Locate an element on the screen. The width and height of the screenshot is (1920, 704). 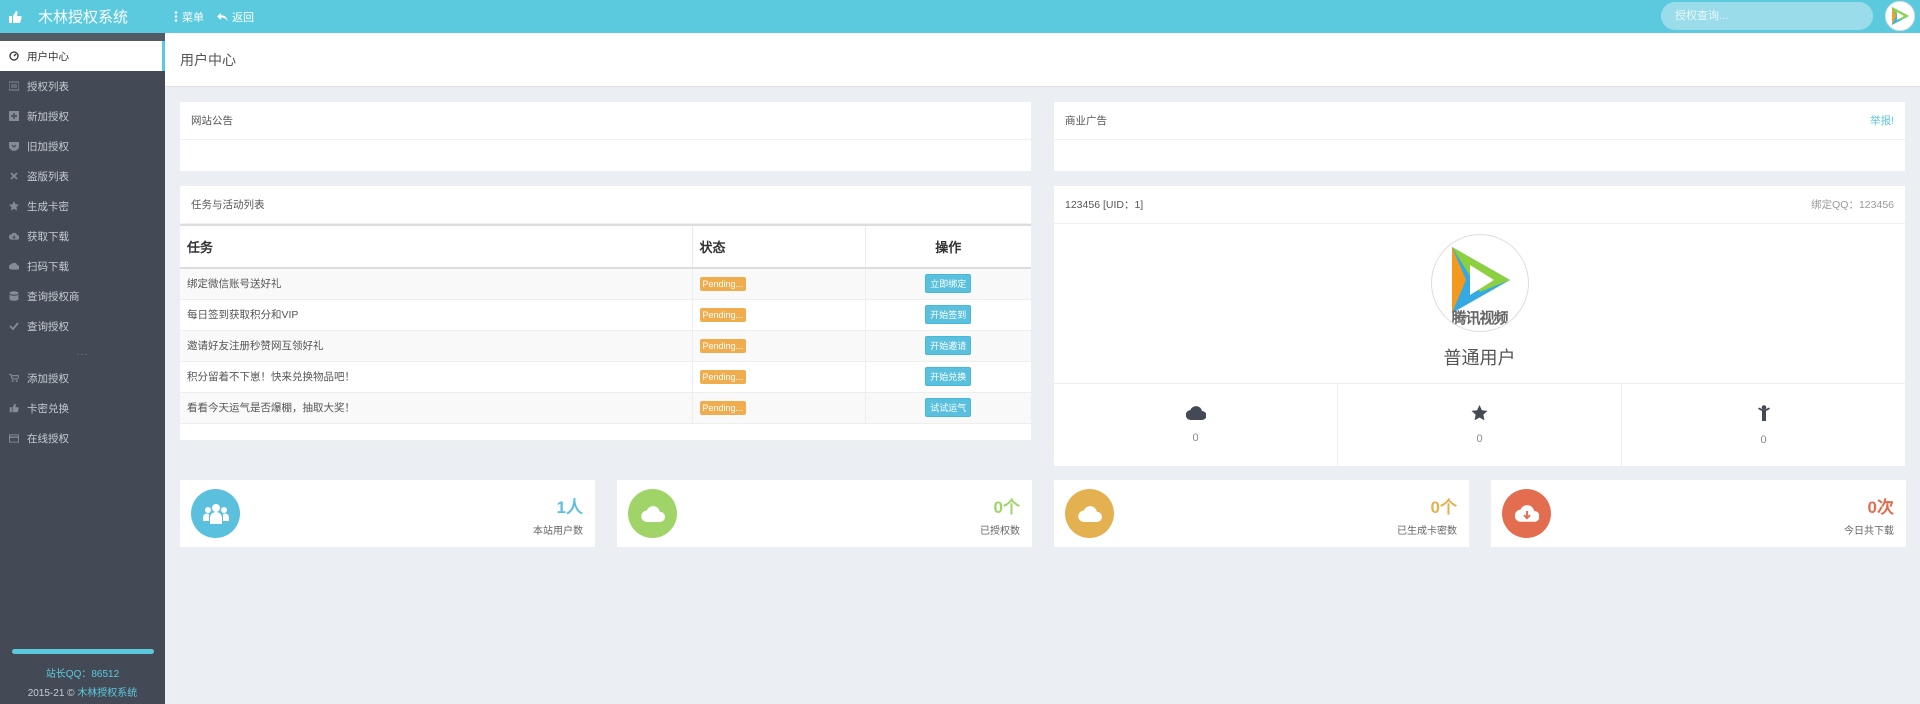
profile-panel-header: 123456 [UID：1] 绑定QQ：123456 is located at coordinates (1479, 205).